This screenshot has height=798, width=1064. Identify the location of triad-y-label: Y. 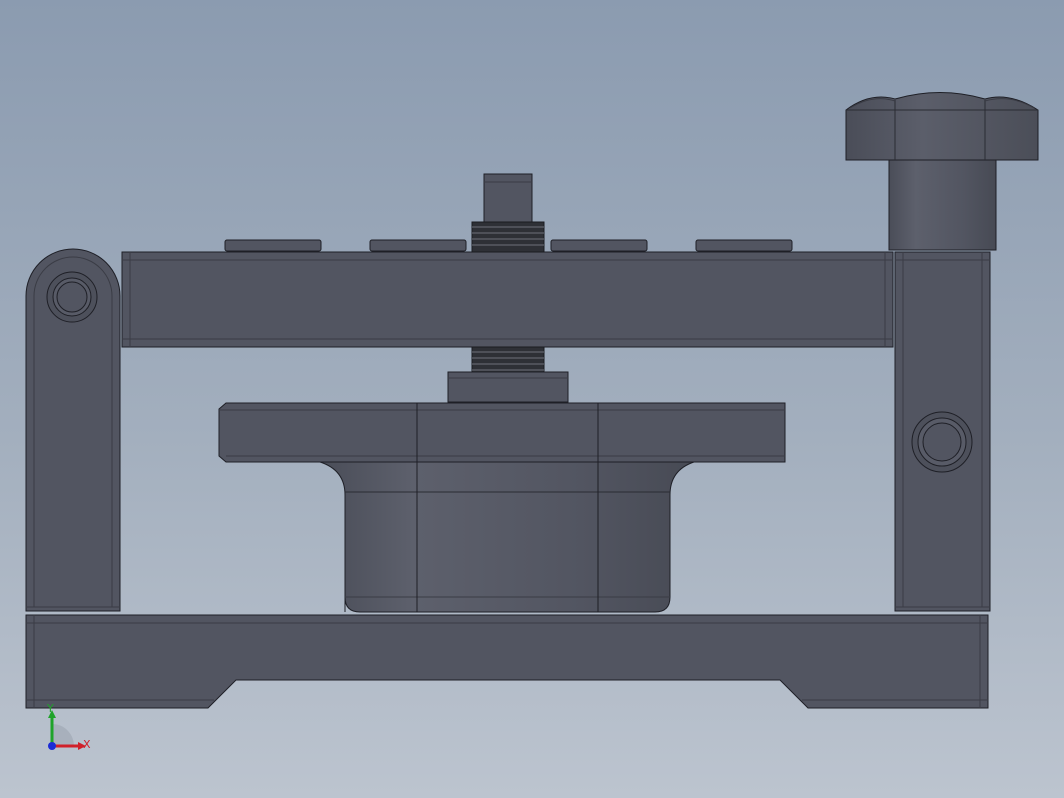
(50, 708).